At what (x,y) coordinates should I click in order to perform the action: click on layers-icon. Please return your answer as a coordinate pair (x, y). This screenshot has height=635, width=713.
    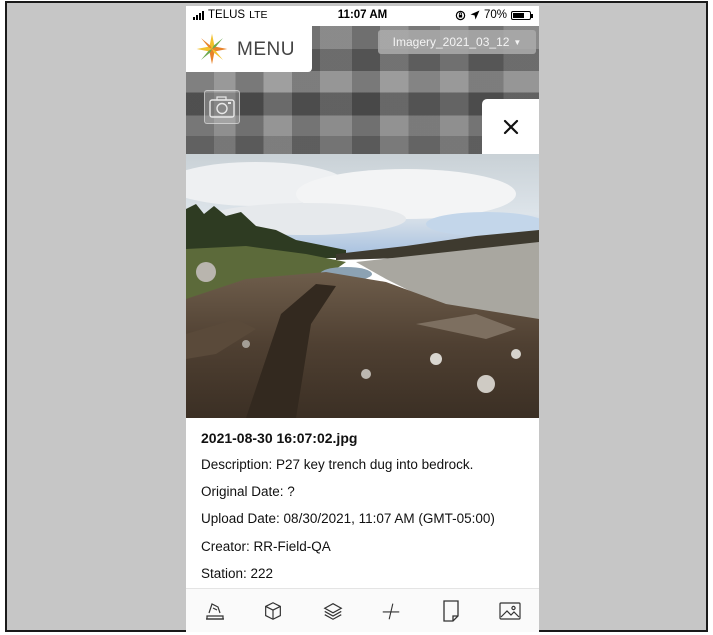
    Looking at the image, I should click on (333, 611).